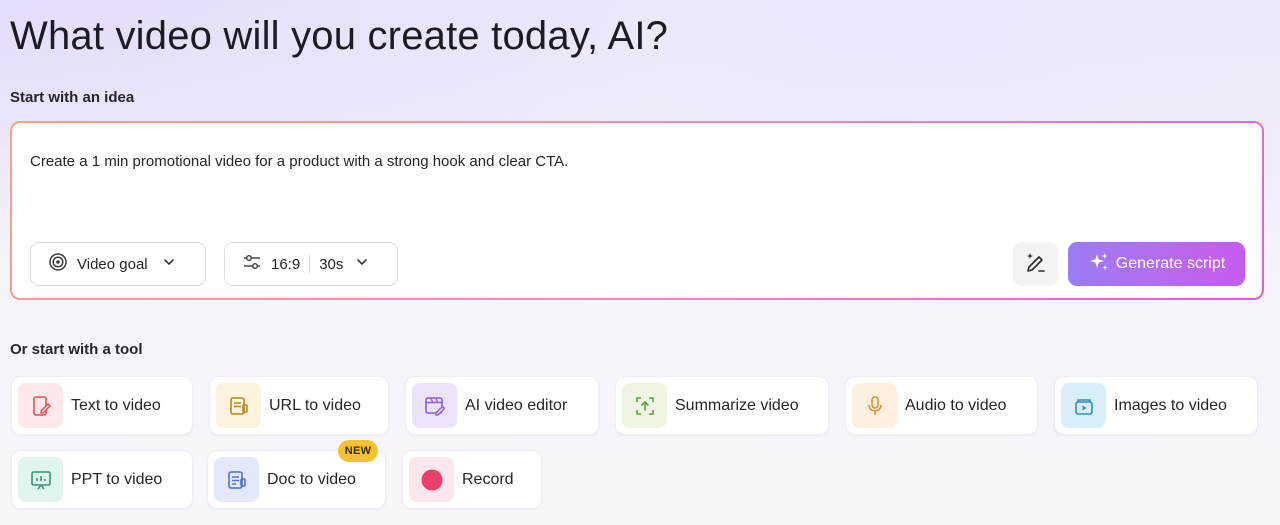 The height and width of the screenshot is (525, 1280). Describe the element at coordinates (117, 479) in the screenshot. I see `tool-label: PPT to video` at that location.